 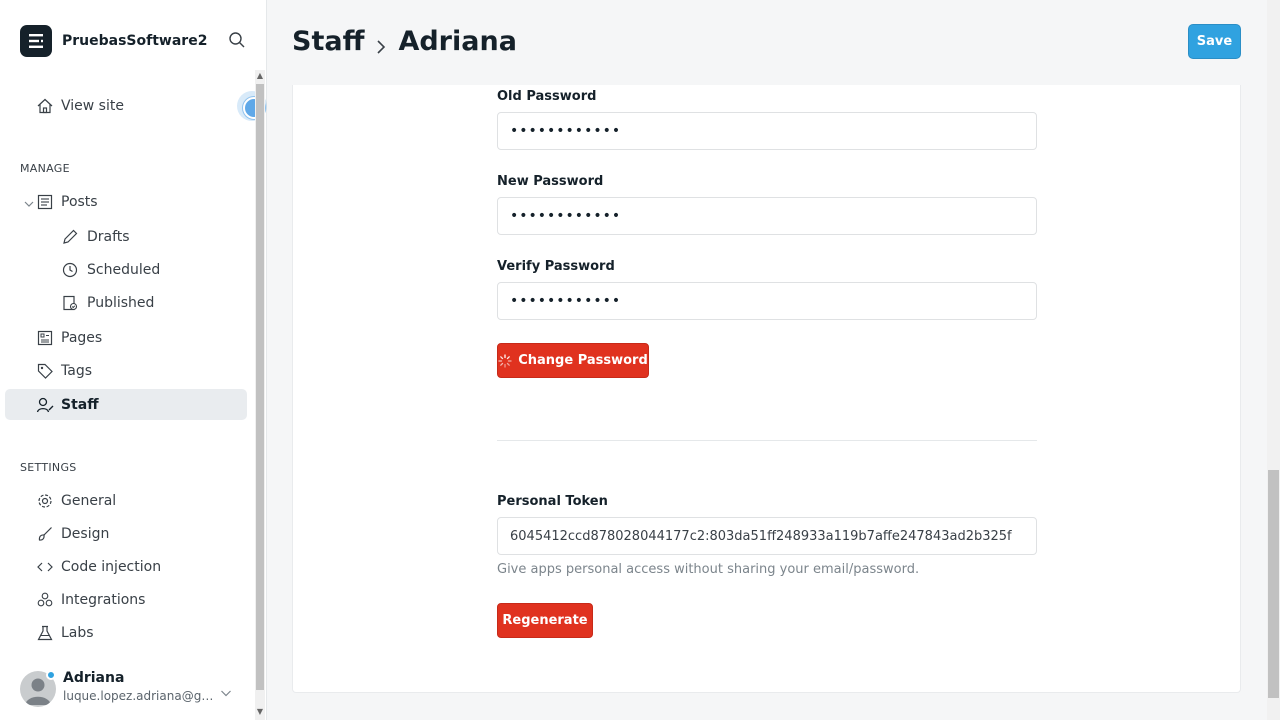 I want to click on nav-posts: Posts, so click(x=126, y=201).